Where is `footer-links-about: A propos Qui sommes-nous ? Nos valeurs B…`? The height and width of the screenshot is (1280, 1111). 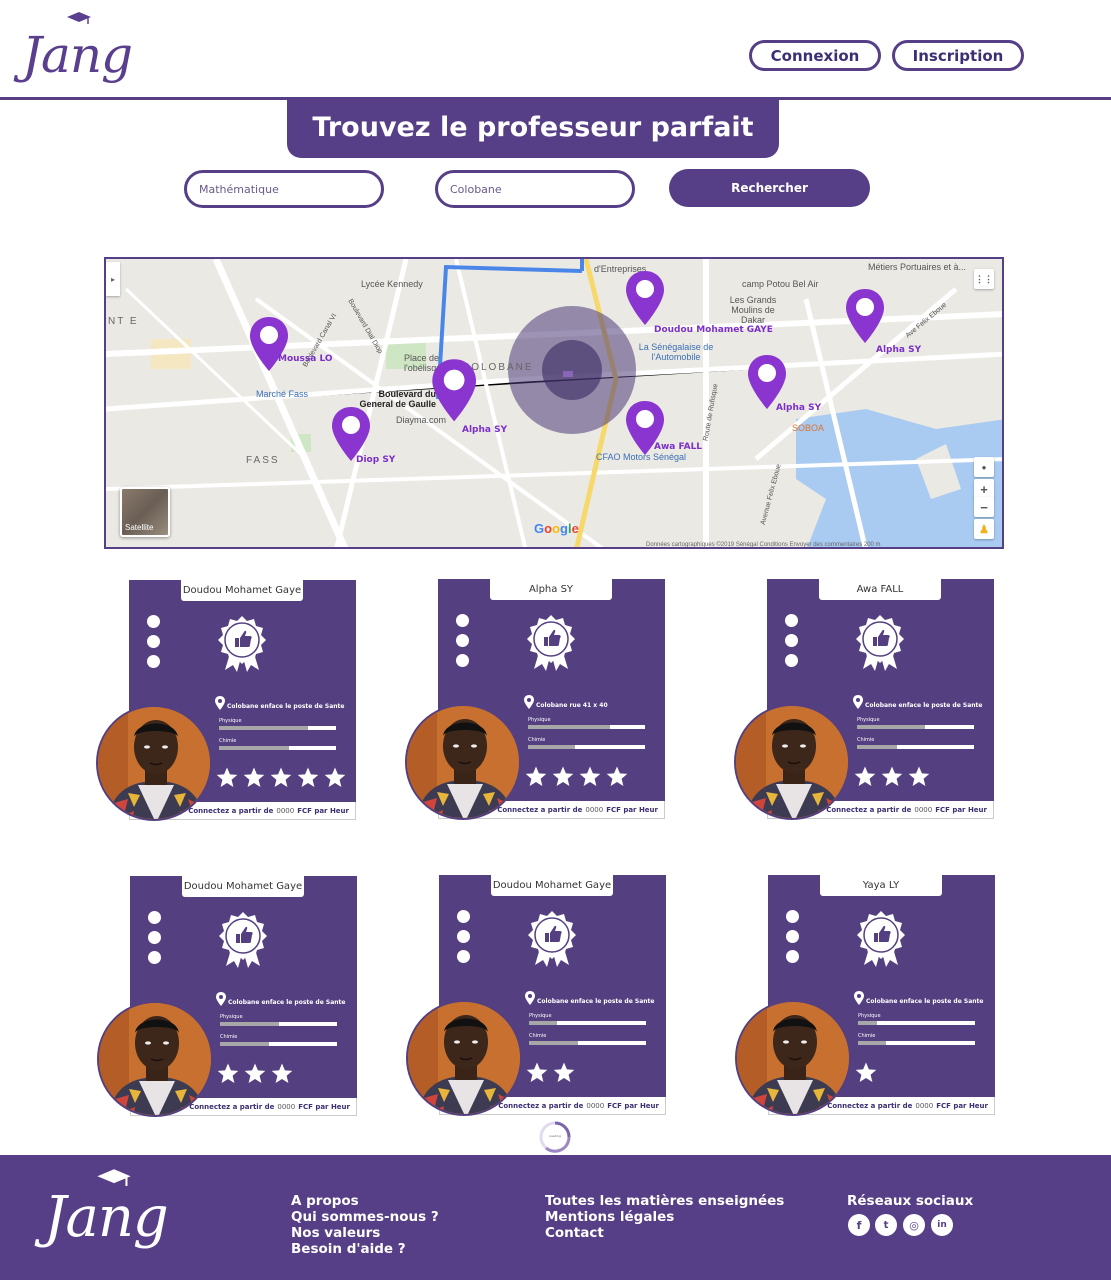 footer-links-about: A propos Qui sommes-nous ? Nos valeurs B… is located at coordinates (365, 1225).